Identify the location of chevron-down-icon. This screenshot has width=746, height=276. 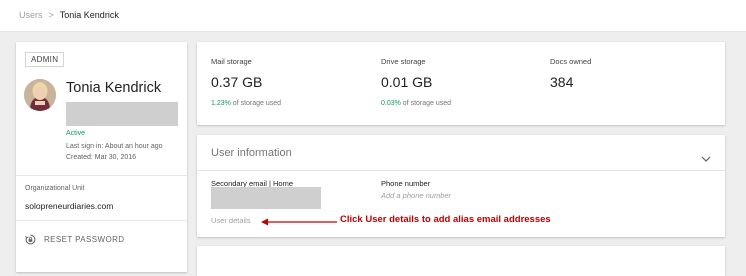
(706, 159).